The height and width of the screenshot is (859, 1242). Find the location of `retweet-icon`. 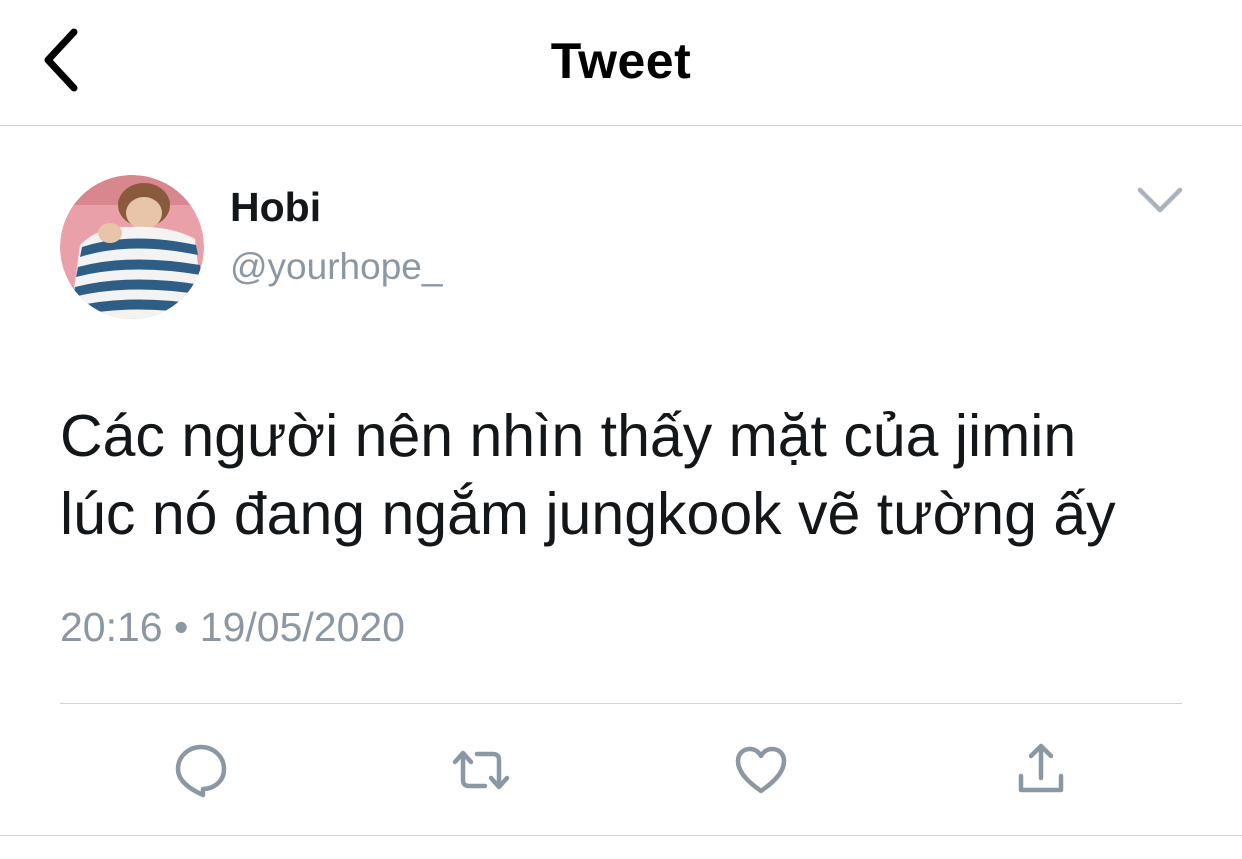

retweet-icon is located at coordinates (481, 770).